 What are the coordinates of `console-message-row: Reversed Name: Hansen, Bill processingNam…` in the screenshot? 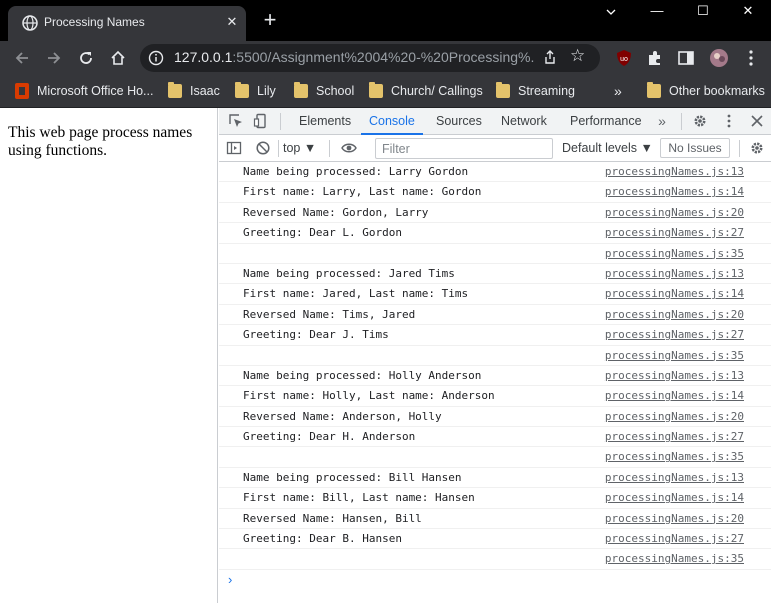 It's located at (495, 519).